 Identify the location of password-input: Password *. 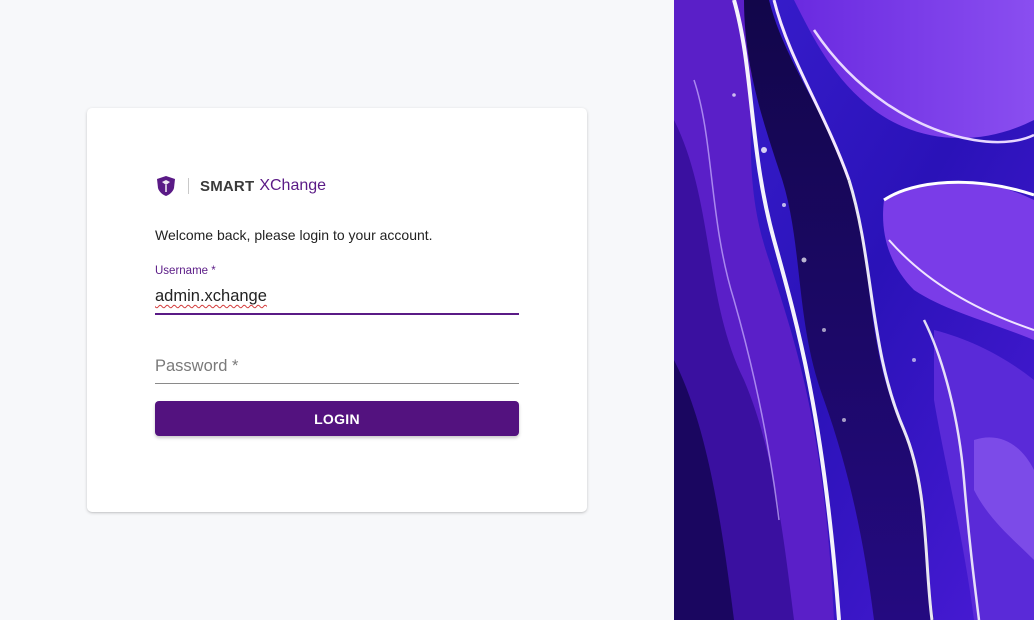
(196, 366).